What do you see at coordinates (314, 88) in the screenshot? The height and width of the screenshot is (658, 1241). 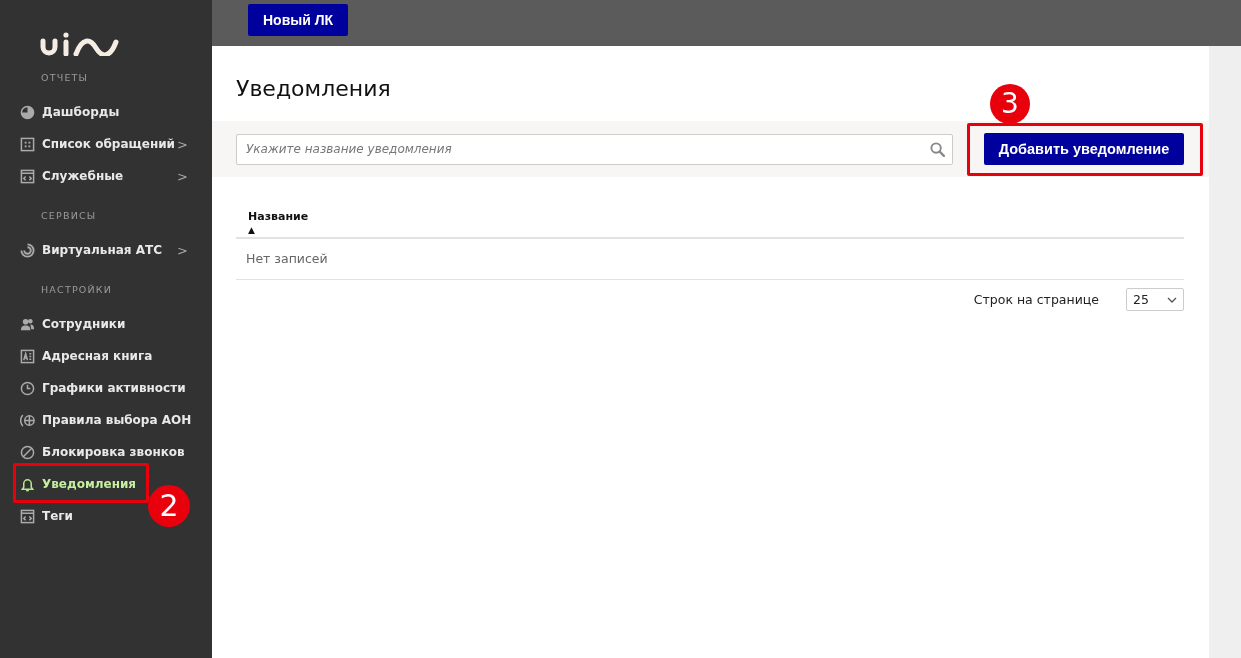 I see `page-title: Уведомления` at bounding box center [314, 88].